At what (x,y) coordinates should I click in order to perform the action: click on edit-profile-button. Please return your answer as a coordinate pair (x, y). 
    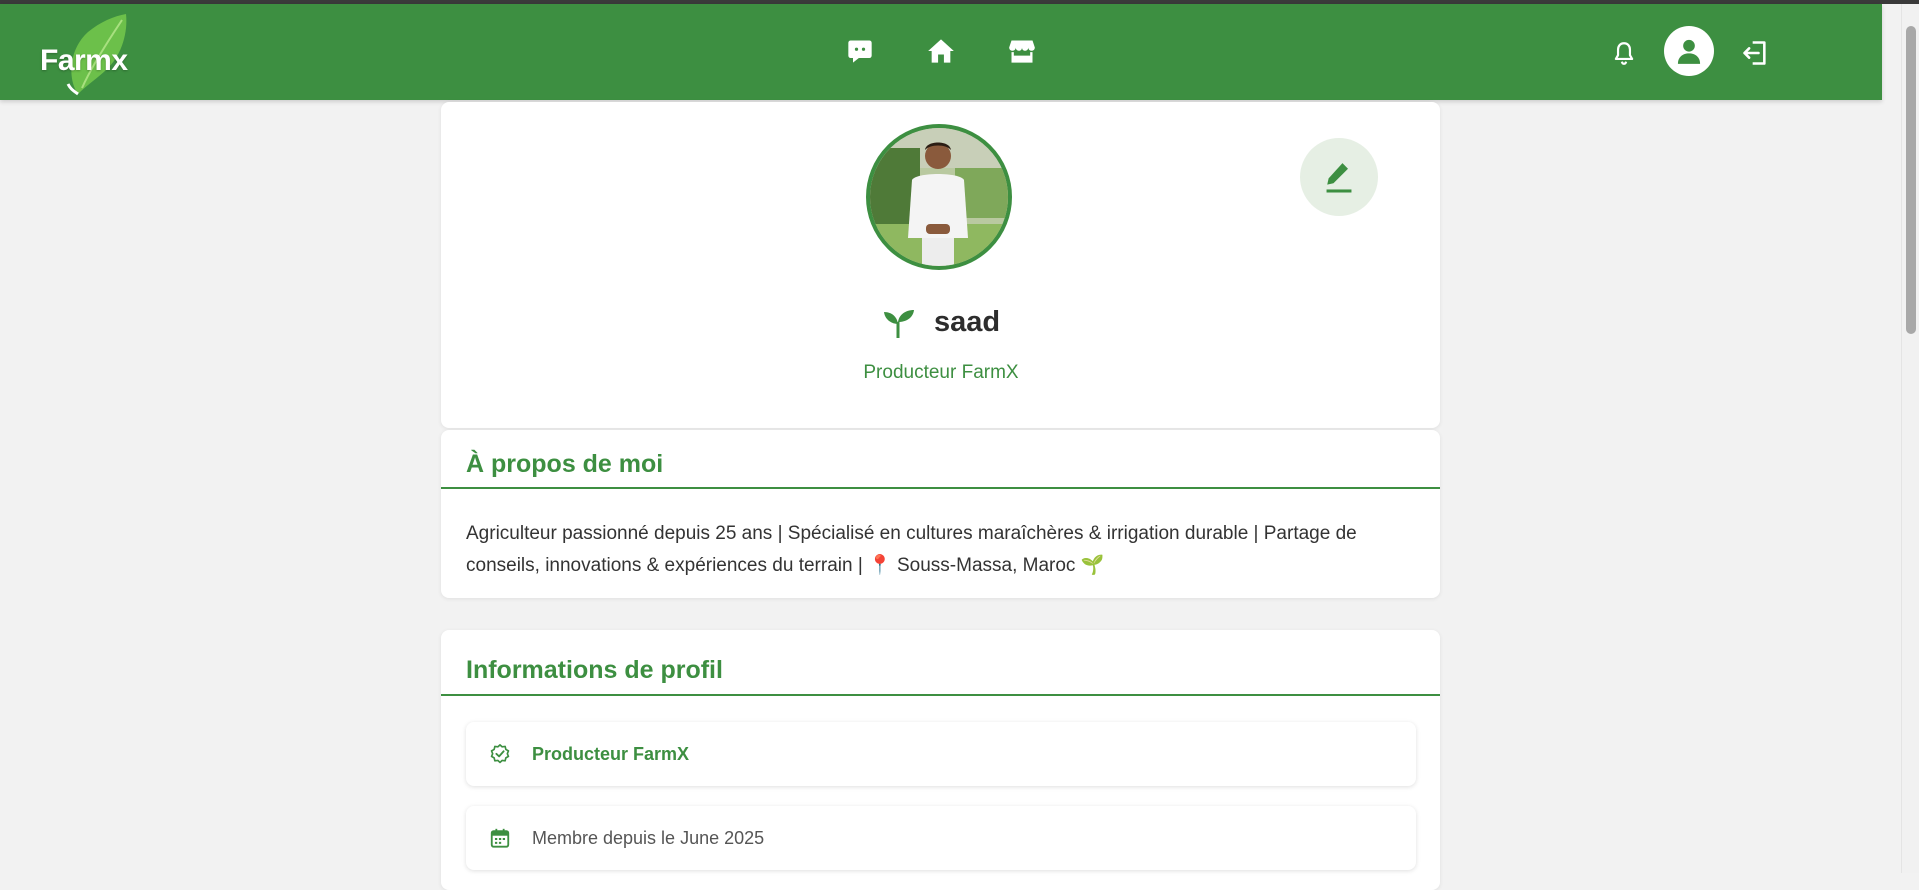
    Looking at the image, I should click on (1339, 177).